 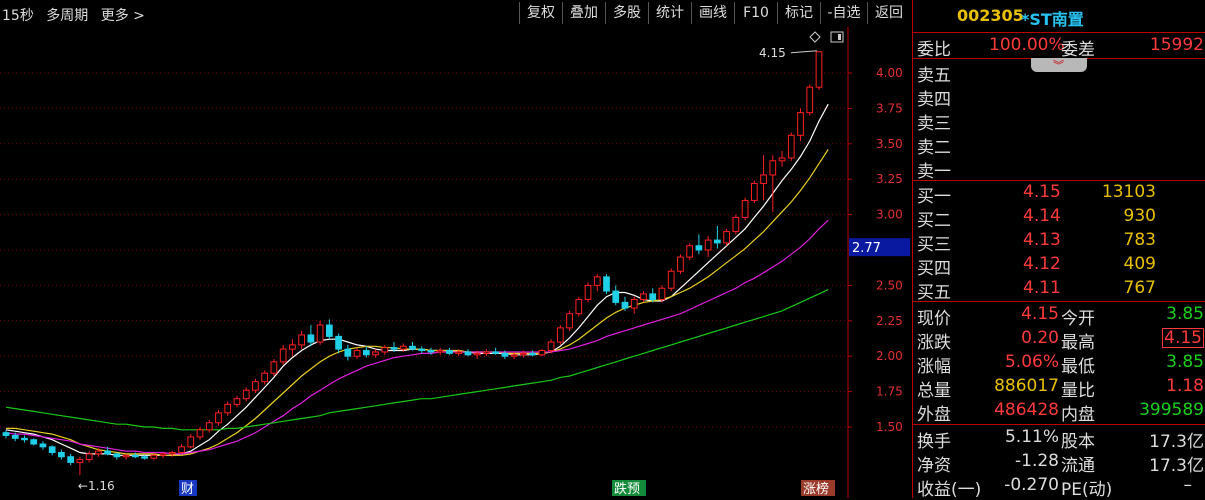 I want to click on chart-corner-icons, so click(x=826, y=37).